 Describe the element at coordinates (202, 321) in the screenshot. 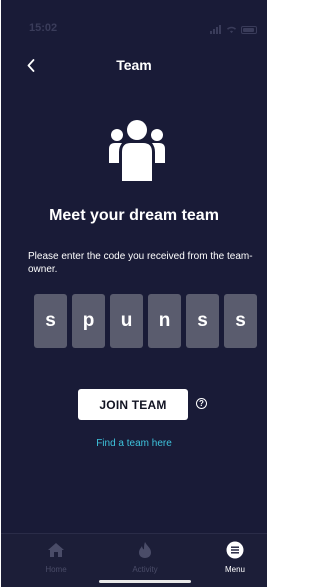

I see `code-digit-5: s` at that location.